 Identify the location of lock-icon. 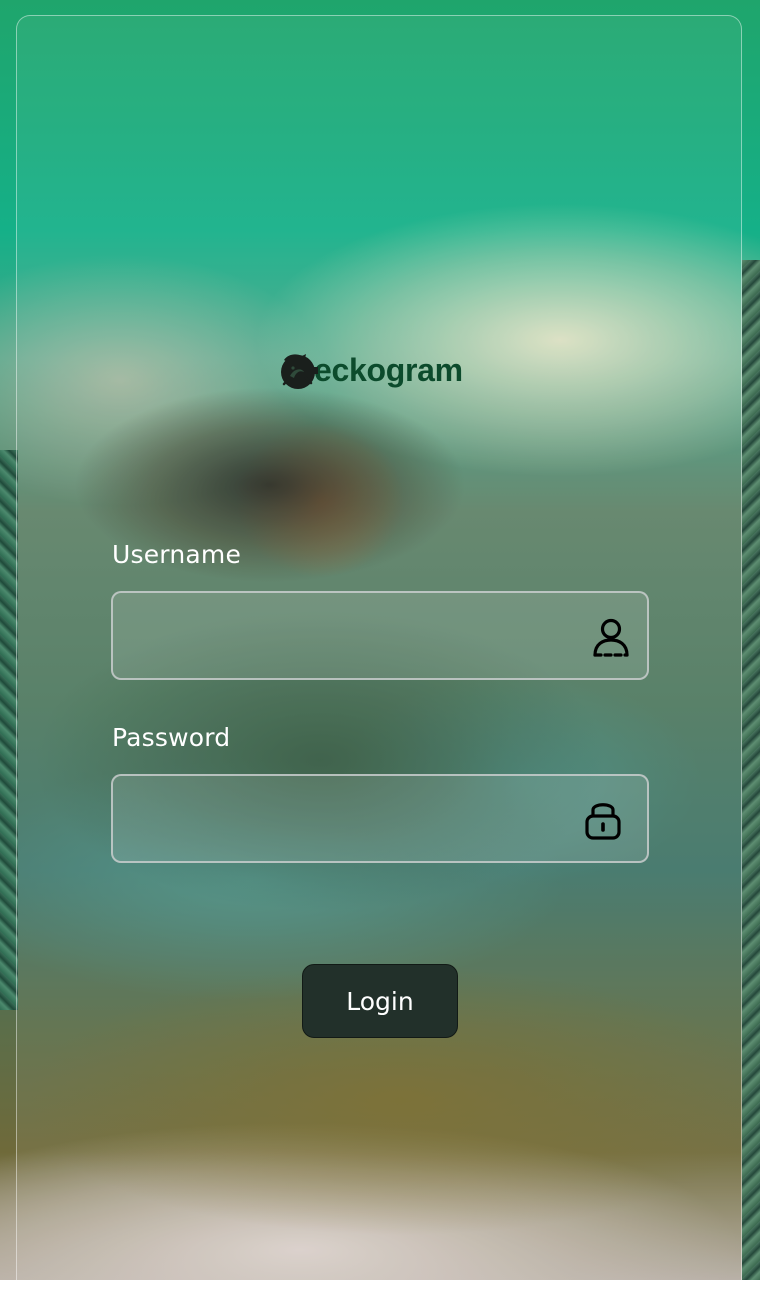
(605, 820).